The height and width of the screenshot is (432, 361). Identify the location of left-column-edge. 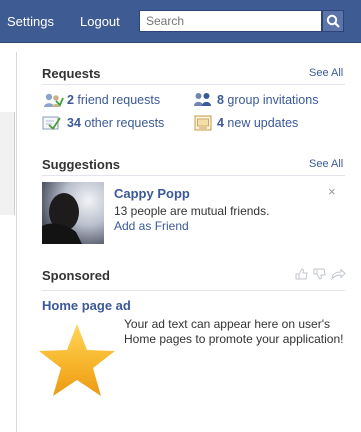
(8, 242).